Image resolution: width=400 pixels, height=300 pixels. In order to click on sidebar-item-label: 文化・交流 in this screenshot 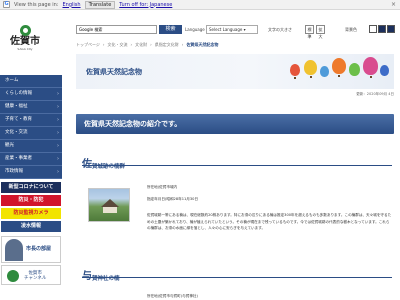, I will do `click(16, 132)`.